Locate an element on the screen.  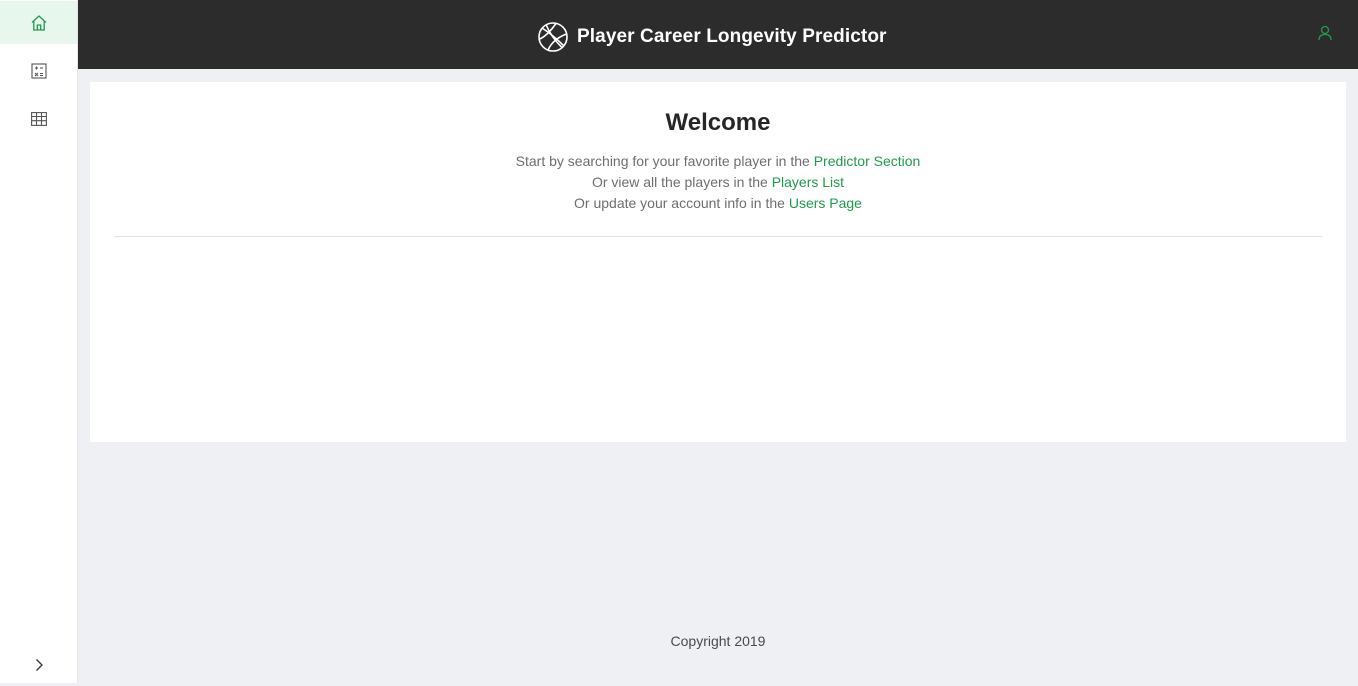
table-icon is located at coordinates (38, 118).